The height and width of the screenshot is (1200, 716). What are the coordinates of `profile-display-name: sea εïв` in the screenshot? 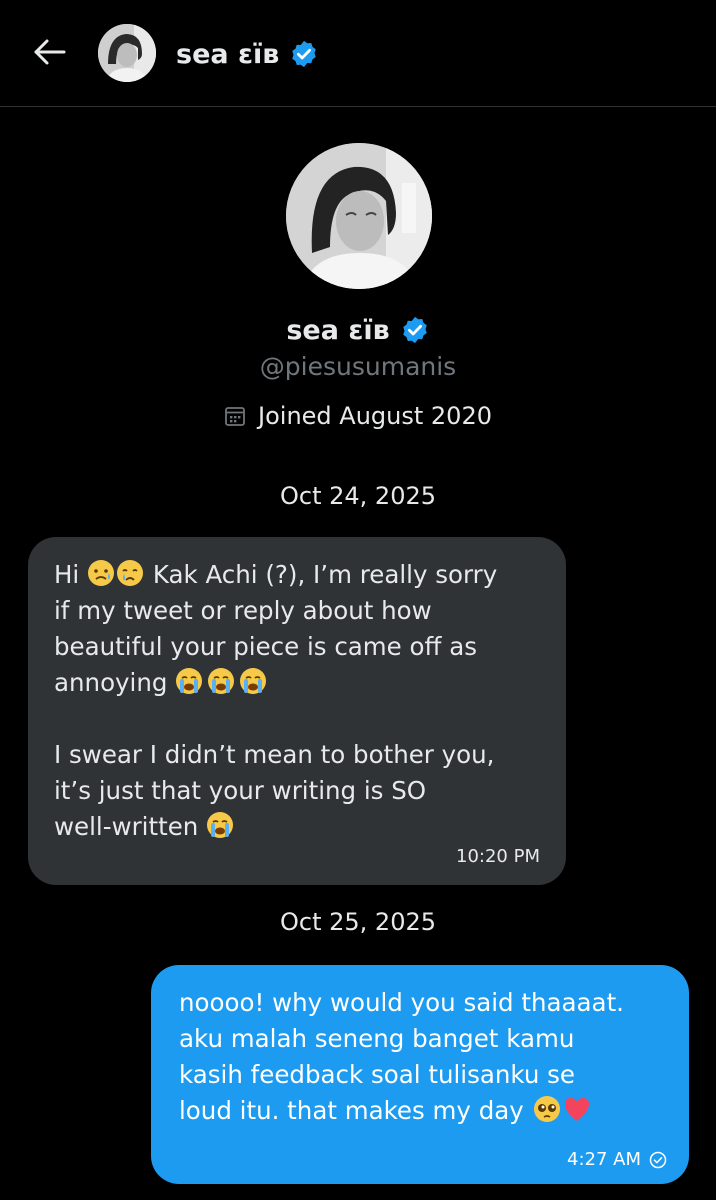 It's located at (338, 330).